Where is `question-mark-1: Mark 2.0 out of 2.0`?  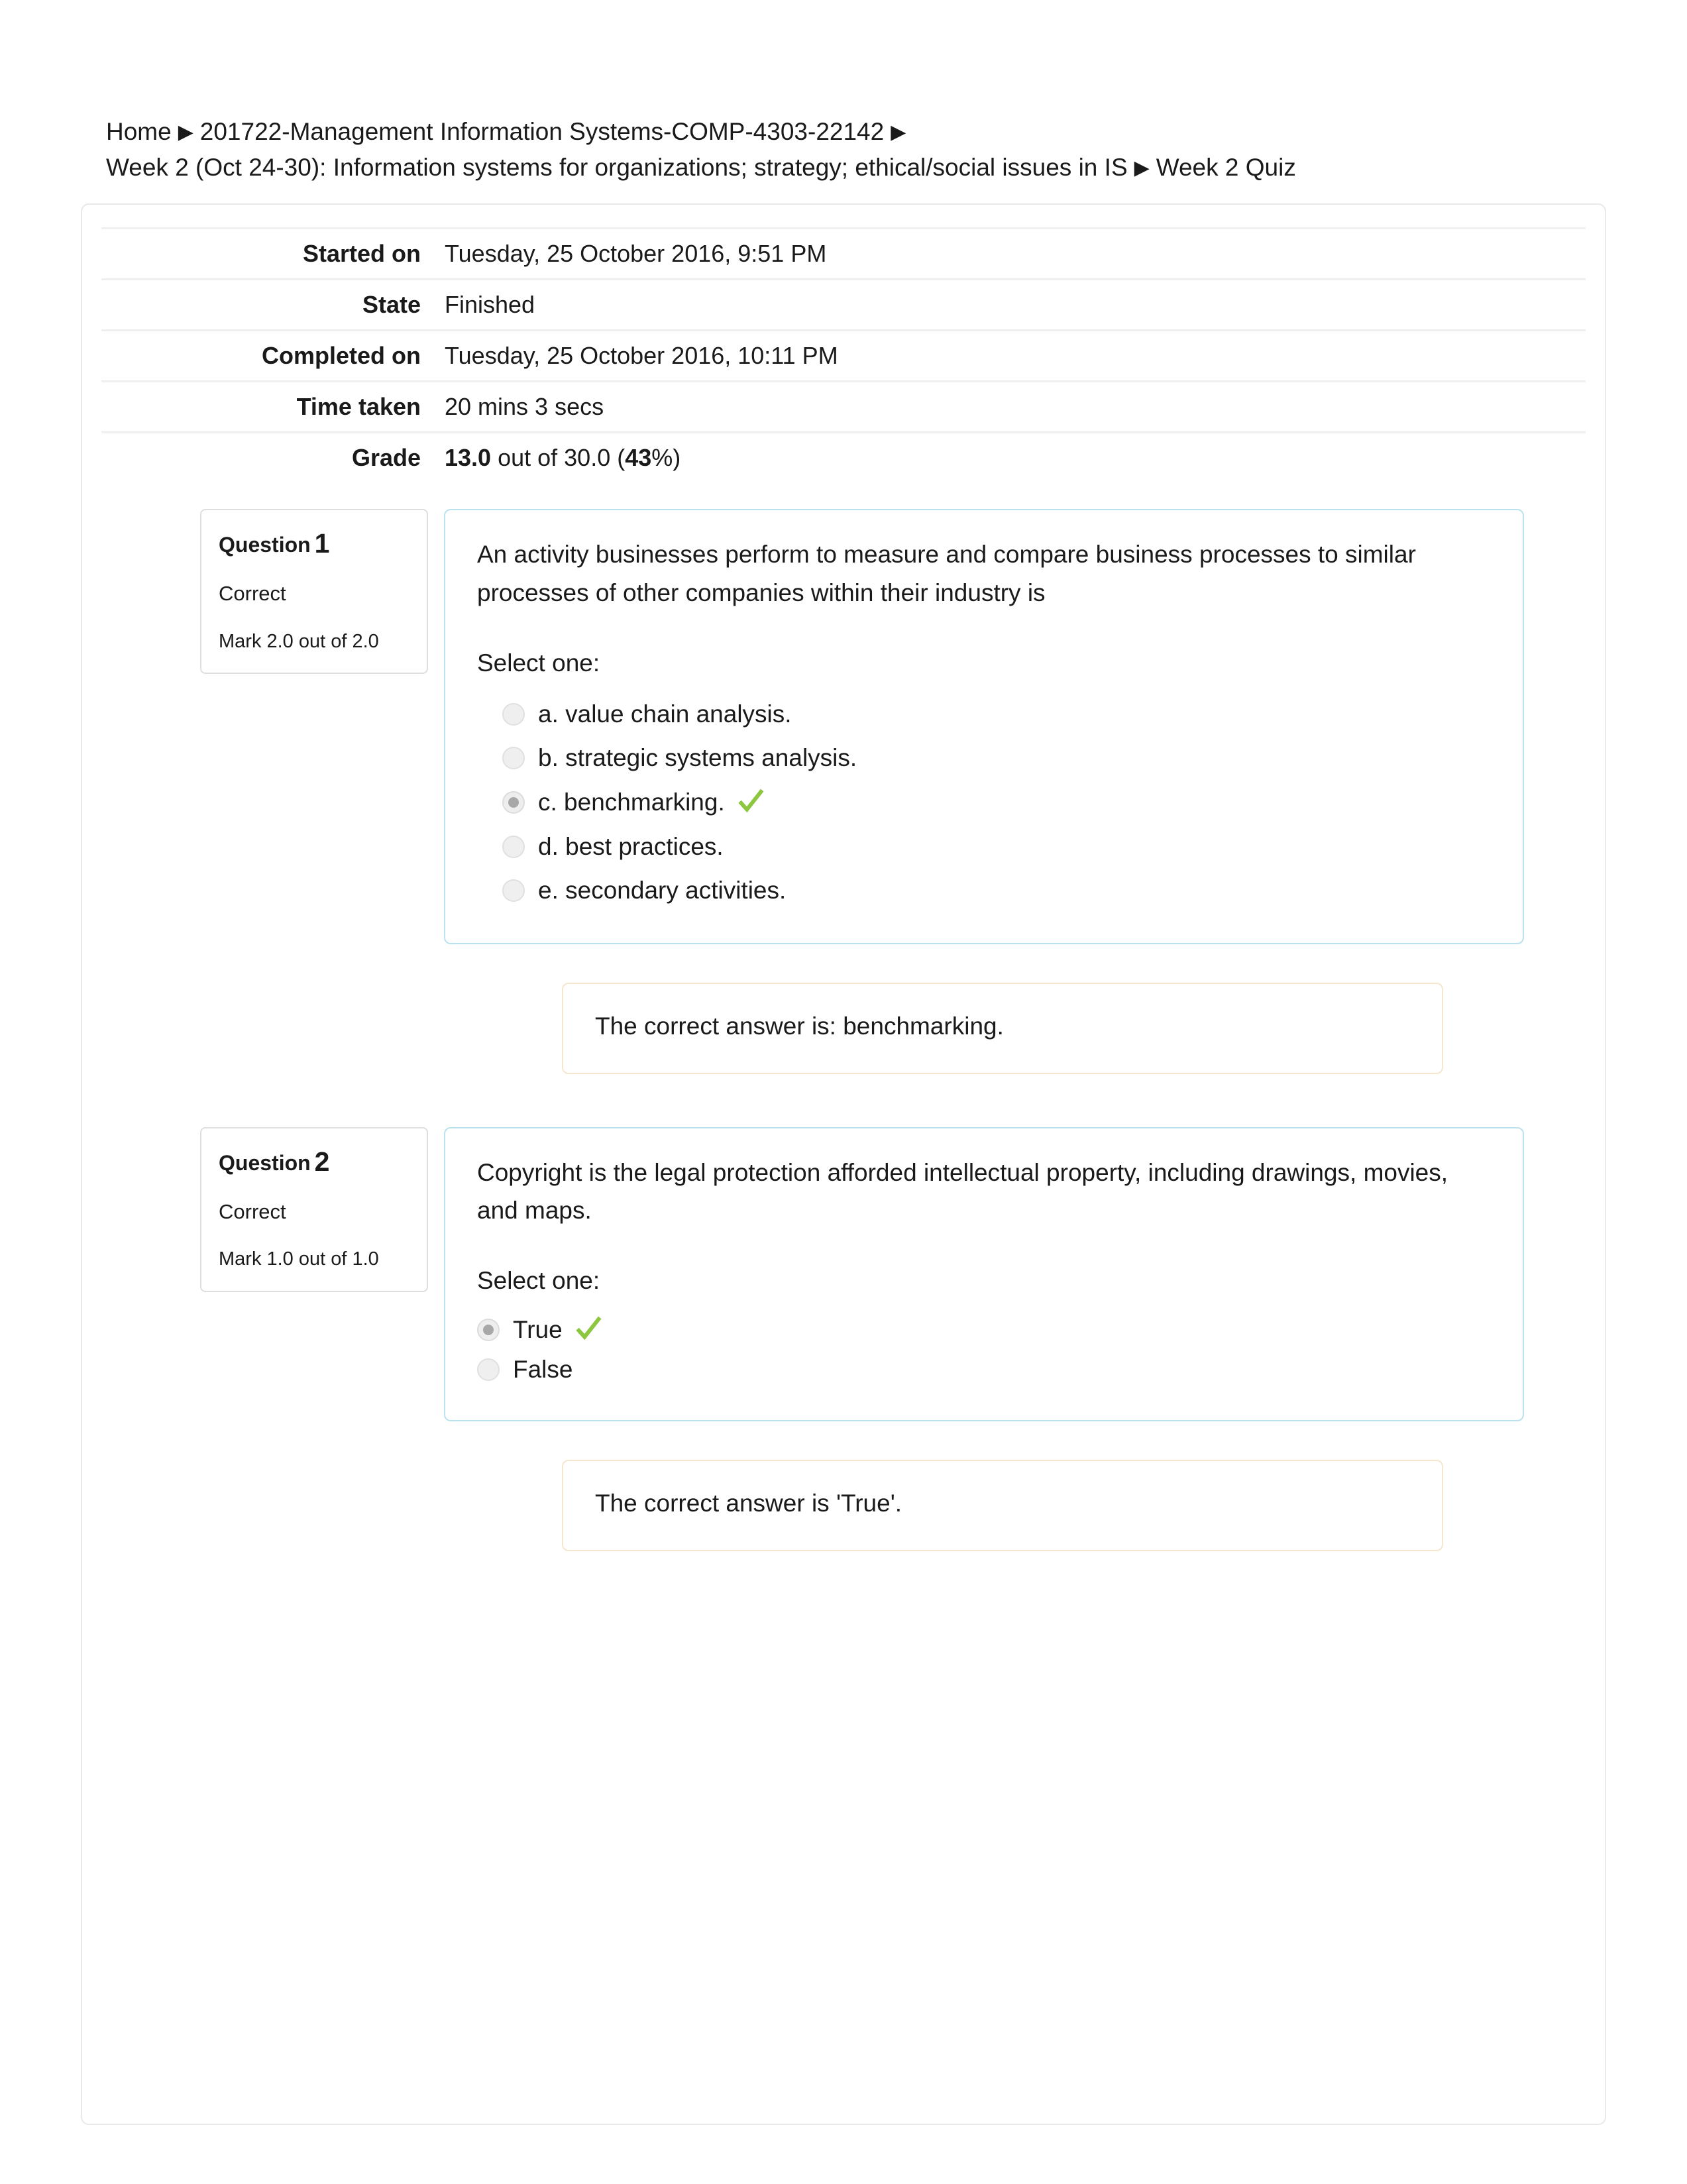 question-mark-1: Mark 2.0 out of 2.0 is located at coordinates (299, 641).